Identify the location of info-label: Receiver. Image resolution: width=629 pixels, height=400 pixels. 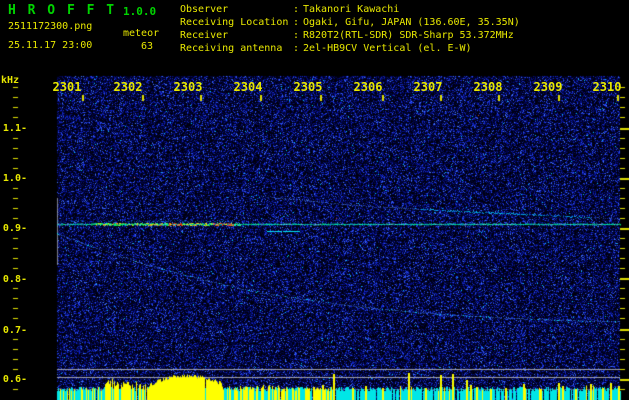
(204, 35).